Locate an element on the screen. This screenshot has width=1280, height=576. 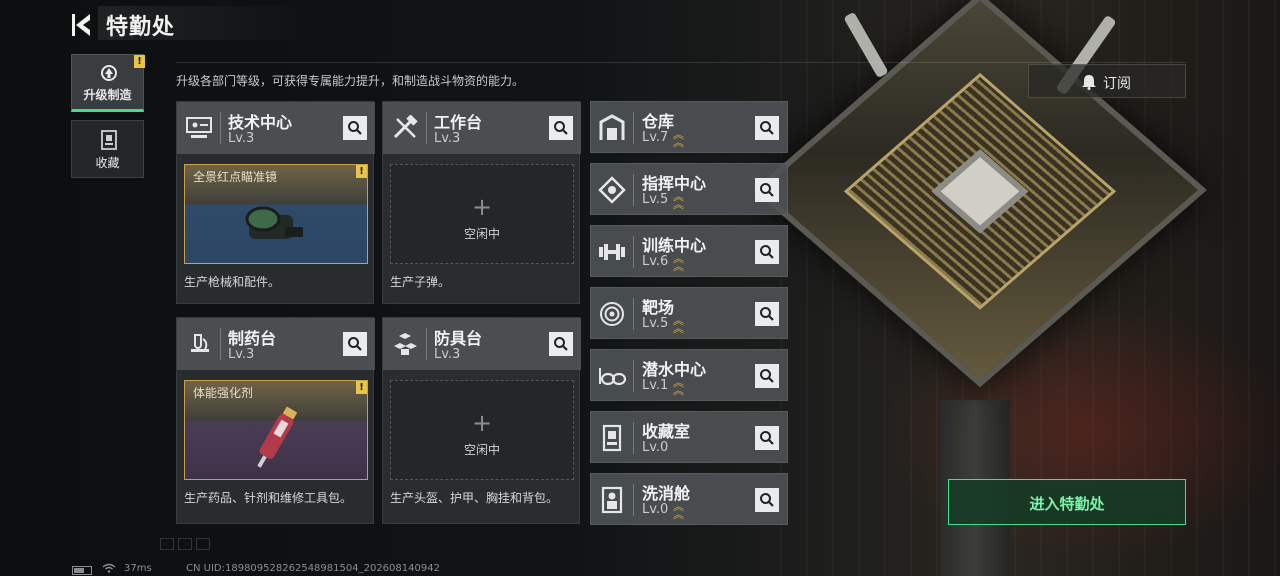
battery-icon is located at coordinates (82, 570).